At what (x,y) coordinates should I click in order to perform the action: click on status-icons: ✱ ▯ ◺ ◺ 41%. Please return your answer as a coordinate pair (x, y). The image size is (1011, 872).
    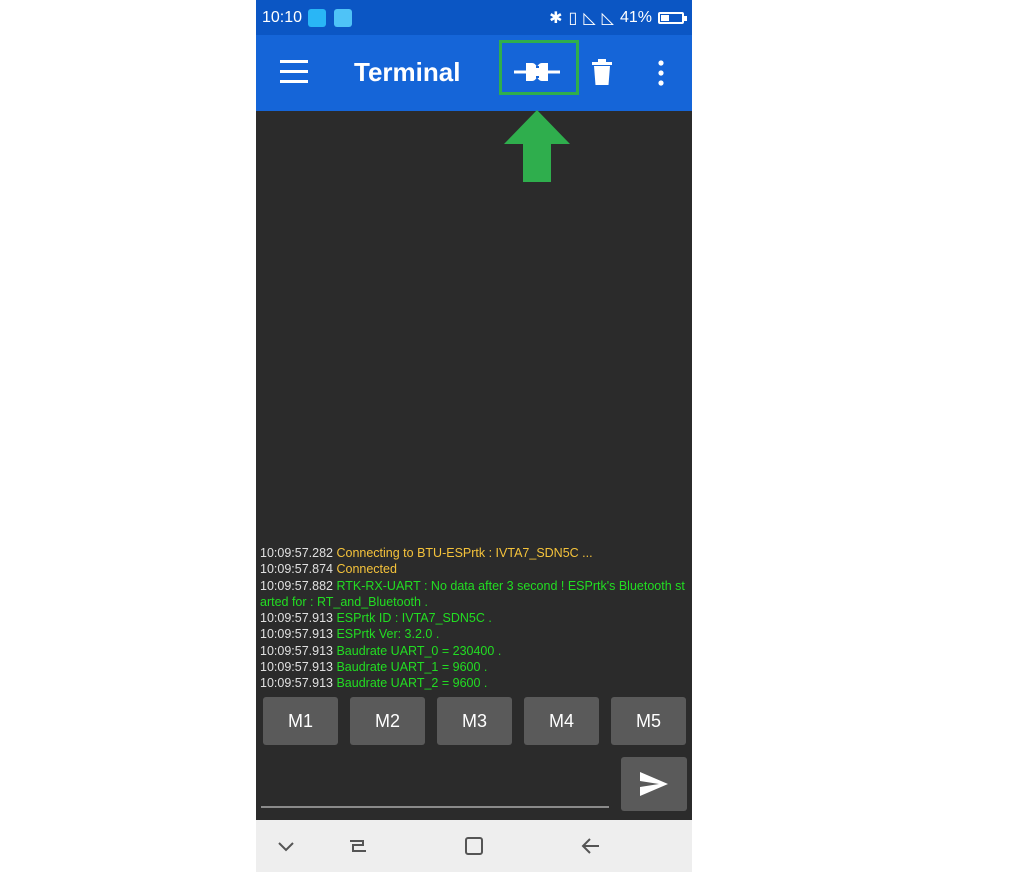
    Looking at the image, I should click on (618, 18).